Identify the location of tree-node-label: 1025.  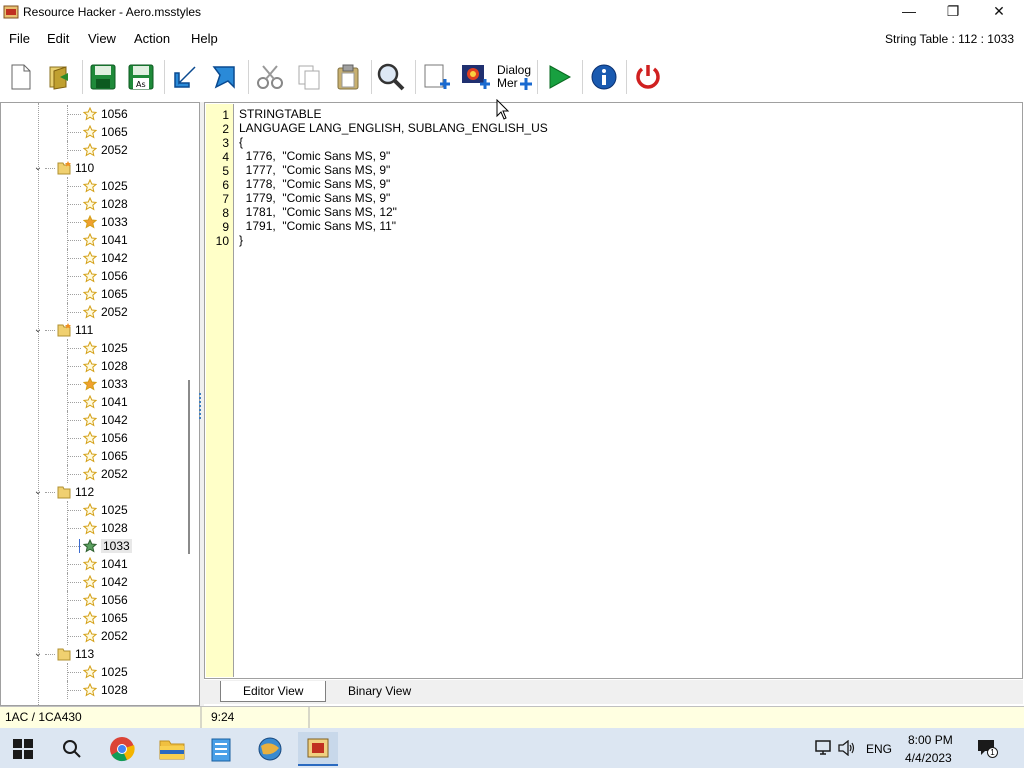
(114, 186).